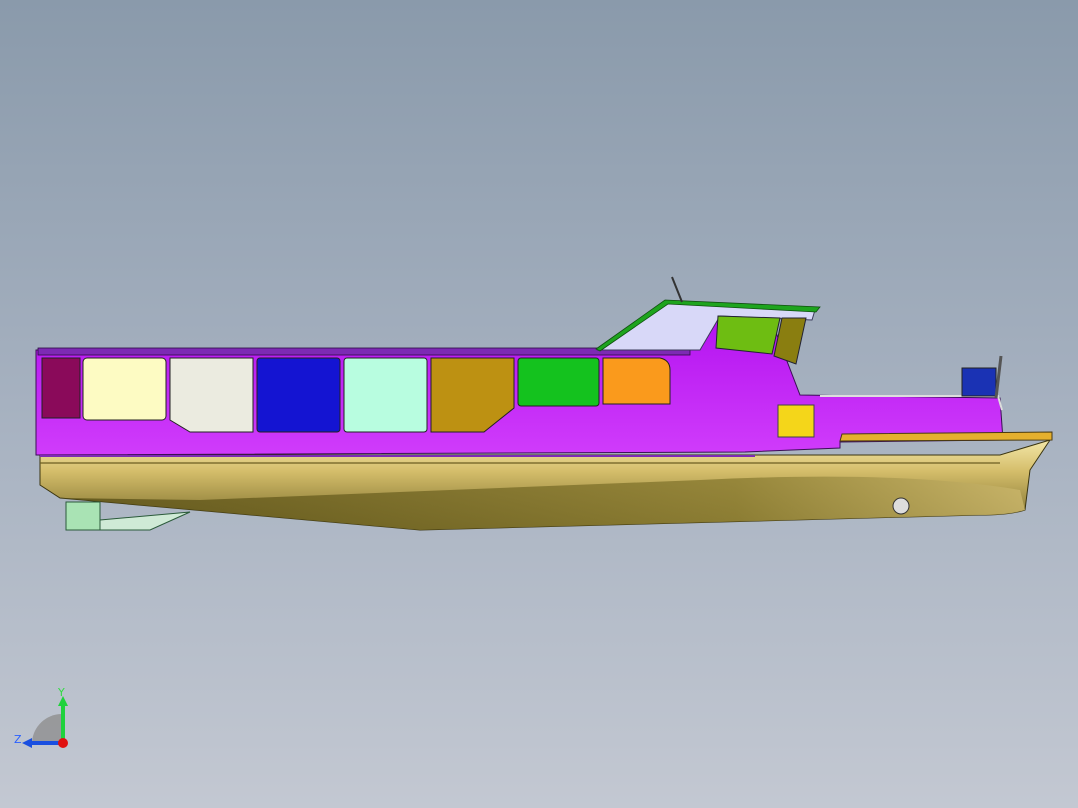  What do you see at coordinates (677, 289) in the screenshot?
I see `antenna` at bounding box center [677, 289].